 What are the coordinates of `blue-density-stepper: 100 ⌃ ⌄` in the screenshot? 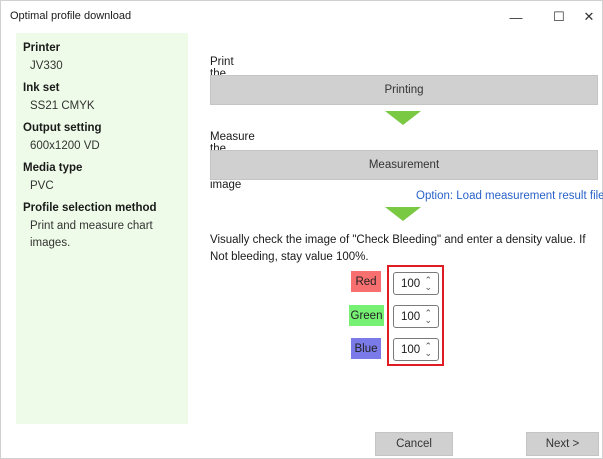 It's located at (416, 349).